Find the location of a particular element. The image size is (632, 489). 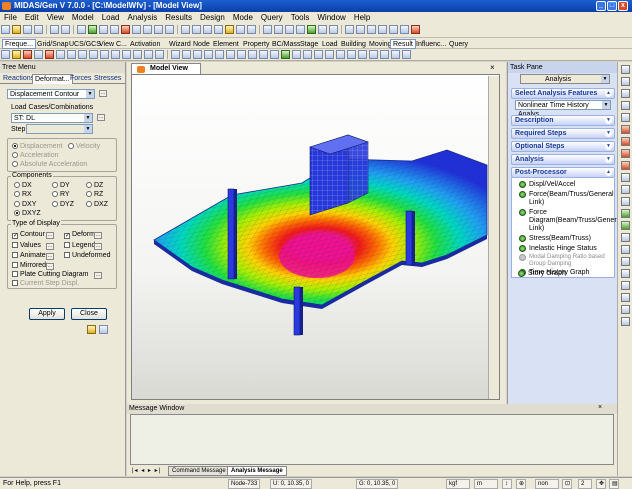

zoom-in-icon is located at coordinates (625, 69).